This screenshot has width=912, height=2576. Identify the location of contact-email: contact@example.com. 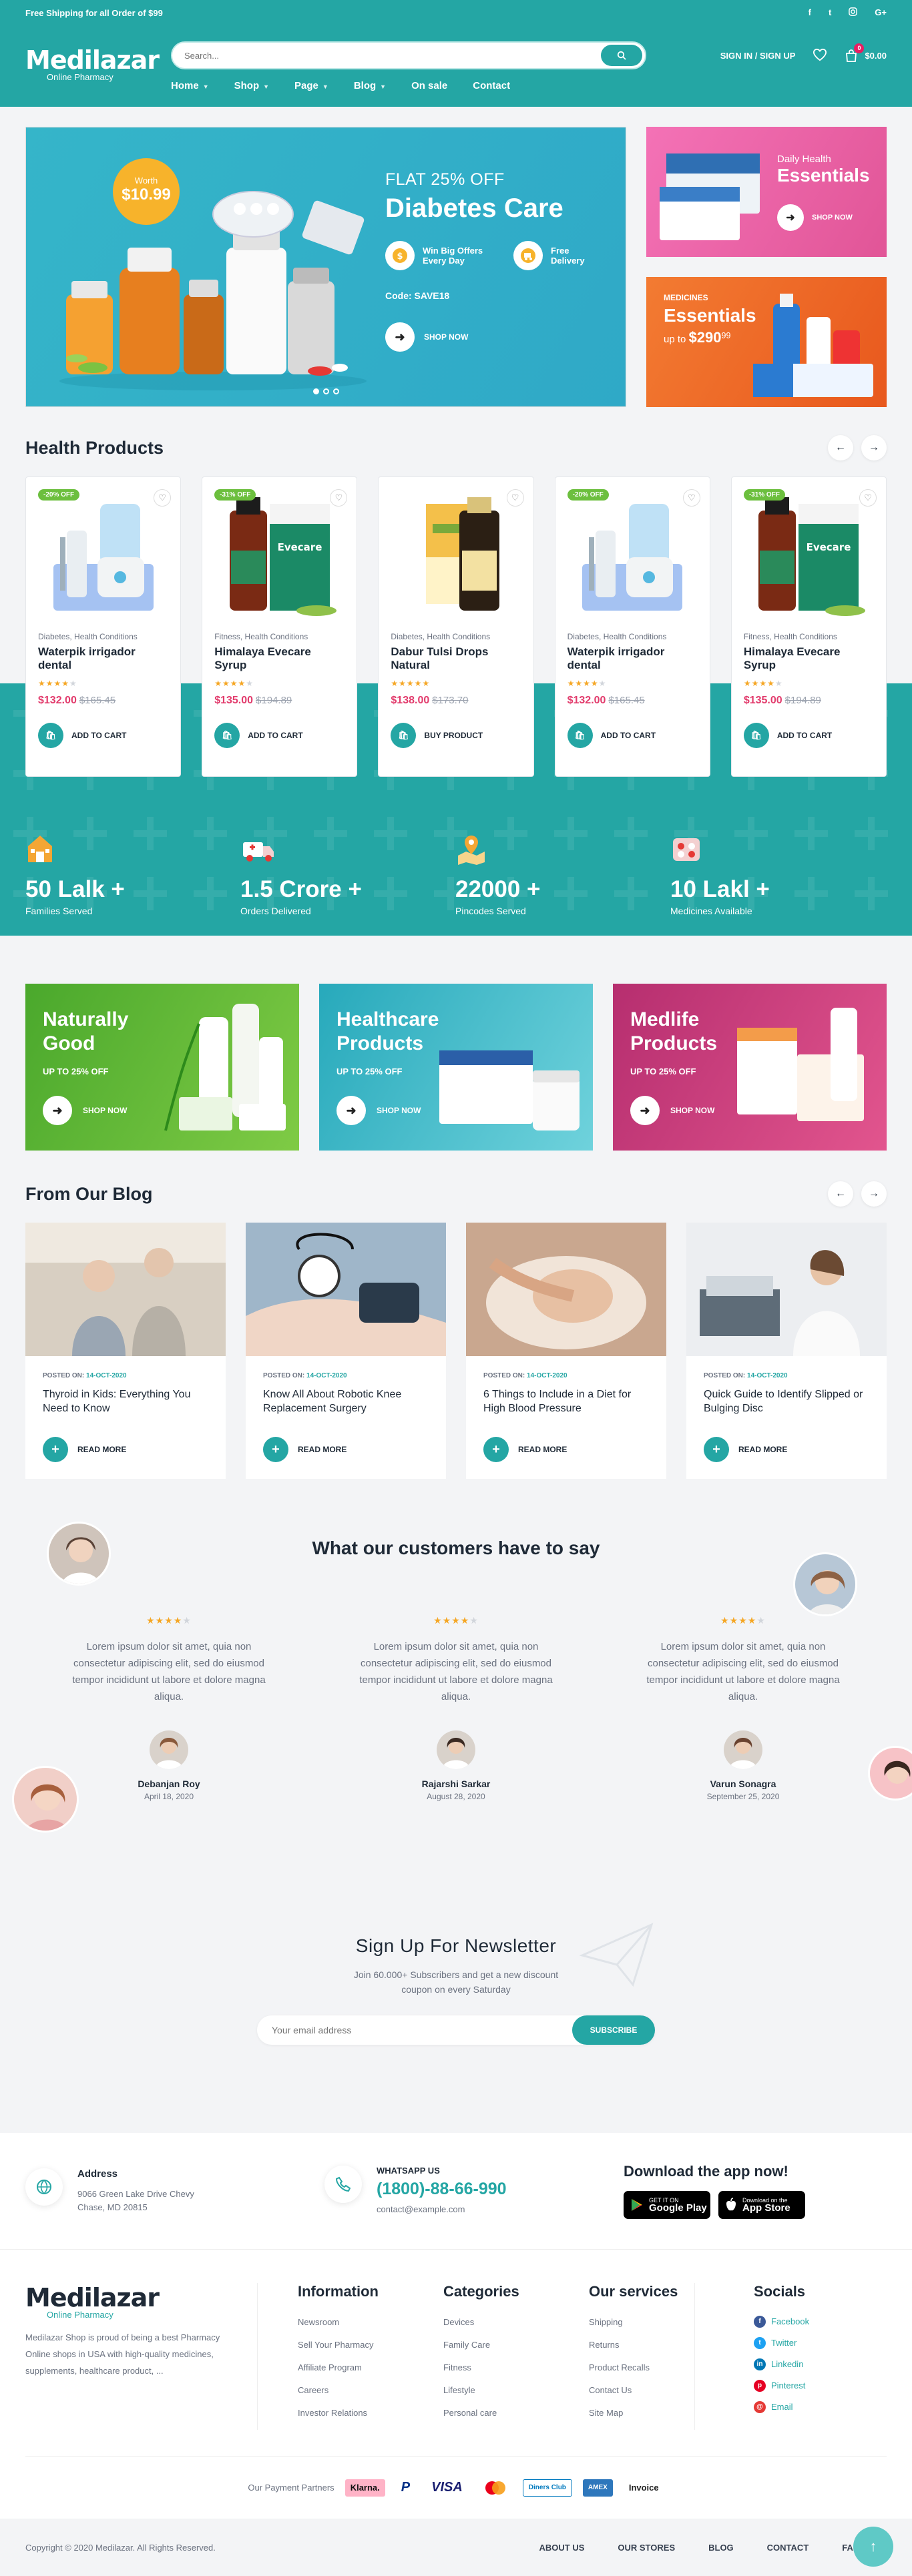
(442, 2209).